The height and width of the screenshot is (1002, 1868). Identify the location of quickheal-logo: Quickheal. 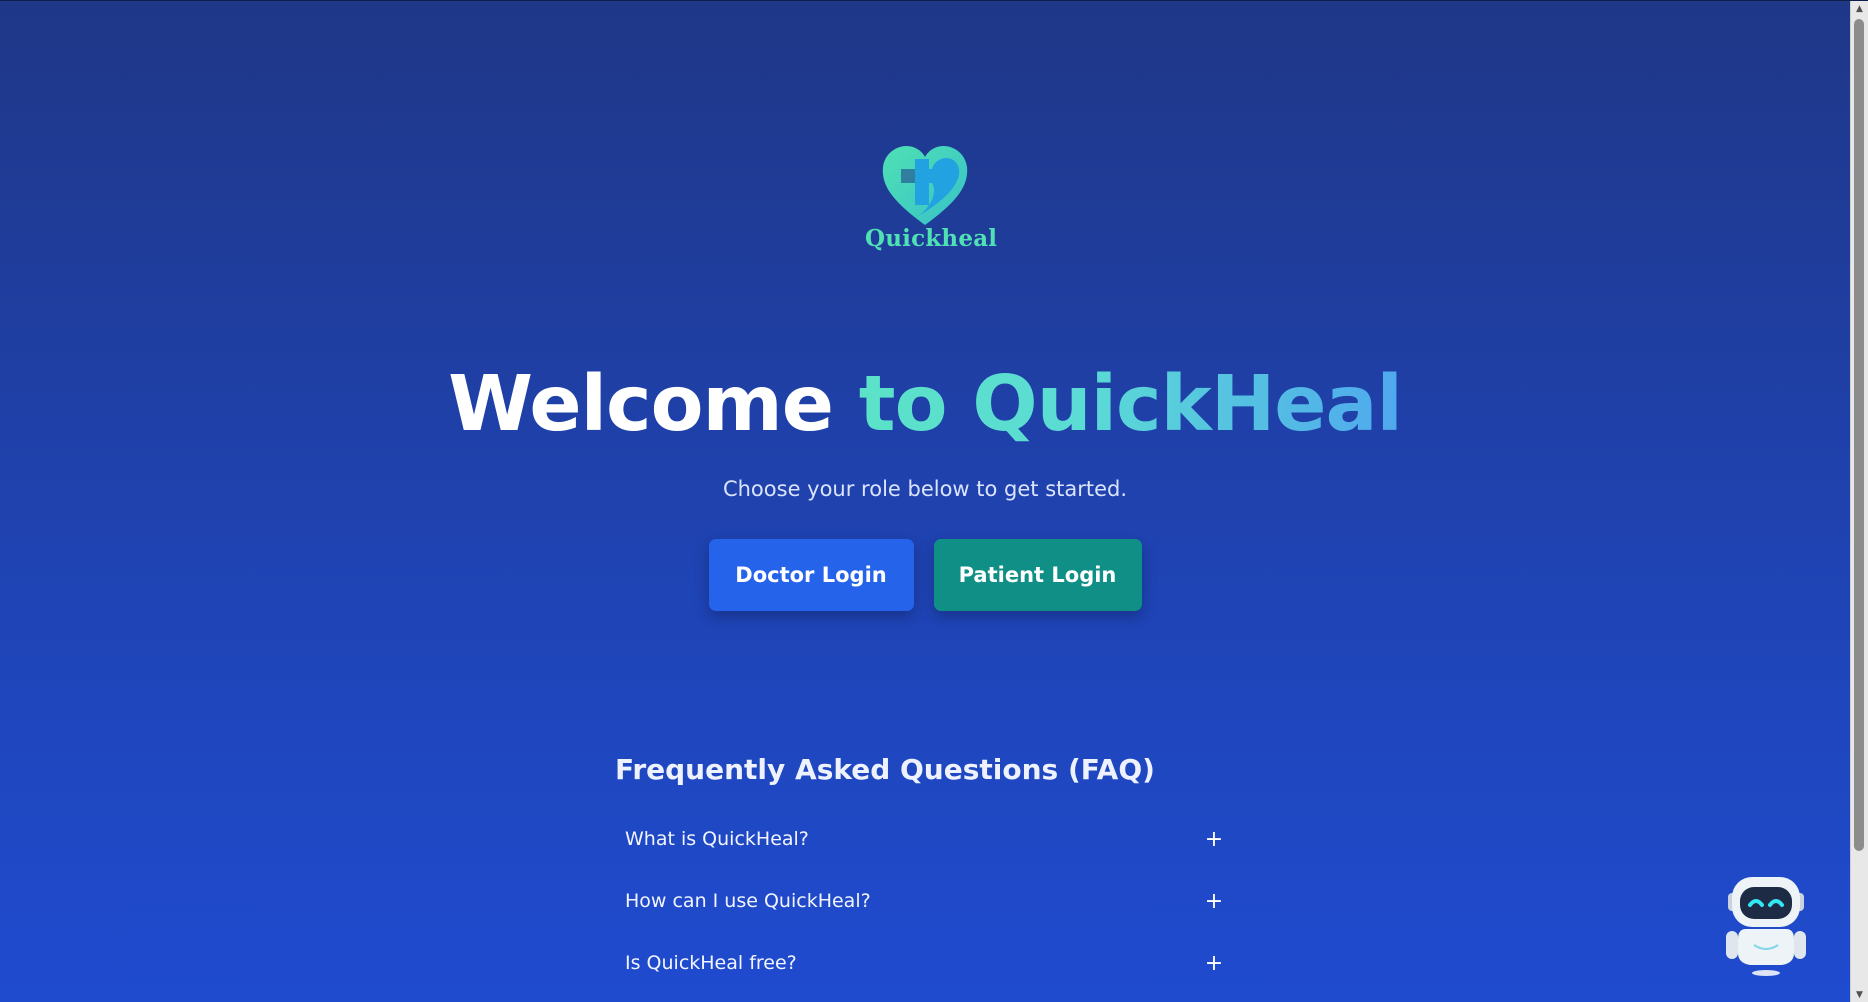
(931, 196).